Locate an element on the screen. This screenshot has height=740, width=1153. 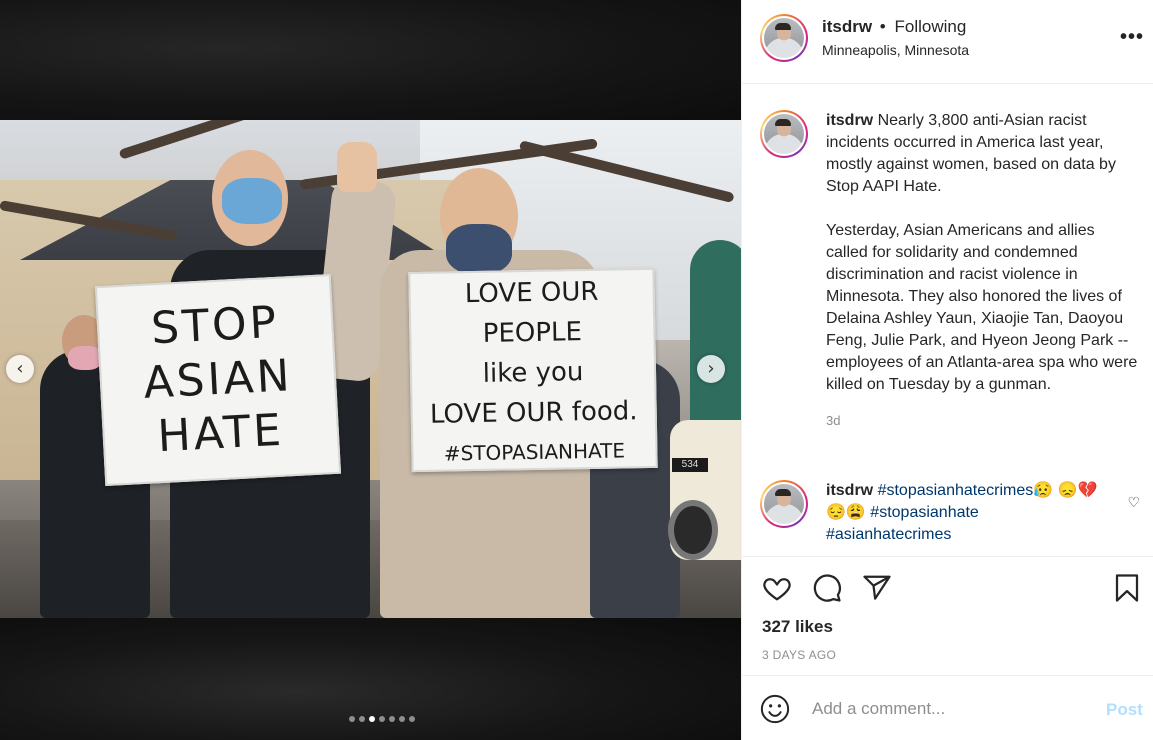
author-username: itsdrw is located at coordinates (847, 26).